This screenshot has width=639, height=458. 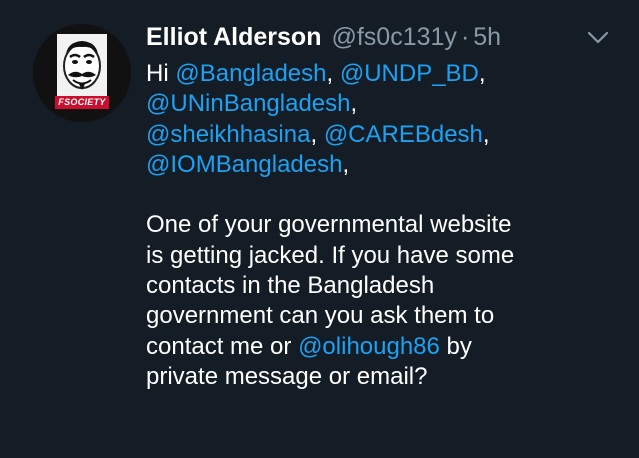 I want to click on text-line: government can you ask them to, so click(x=320, y=316).